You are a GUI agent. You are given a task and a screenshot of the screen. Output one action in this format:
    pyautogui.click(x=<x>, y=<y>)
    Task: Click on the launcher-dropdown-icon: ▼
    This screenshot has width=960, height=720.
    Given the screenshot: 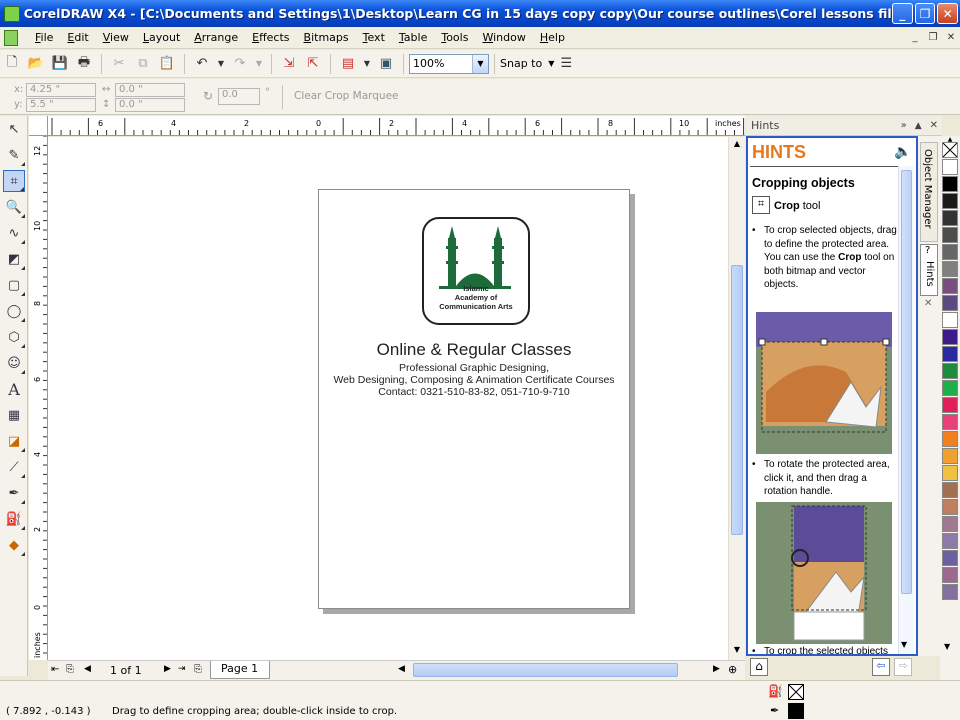 What is the action you would take?
    pyautogui.click(x=367, y=64)
    